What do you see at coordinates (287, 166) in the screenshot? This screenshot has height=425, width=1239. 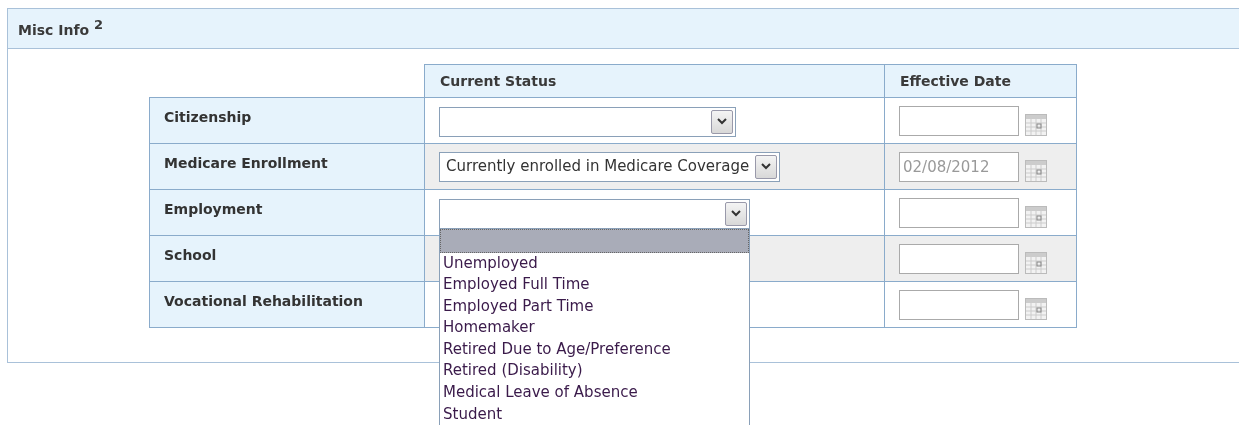 I see `row-label: Medicare Enrollment` at bounding box center [287, 166].